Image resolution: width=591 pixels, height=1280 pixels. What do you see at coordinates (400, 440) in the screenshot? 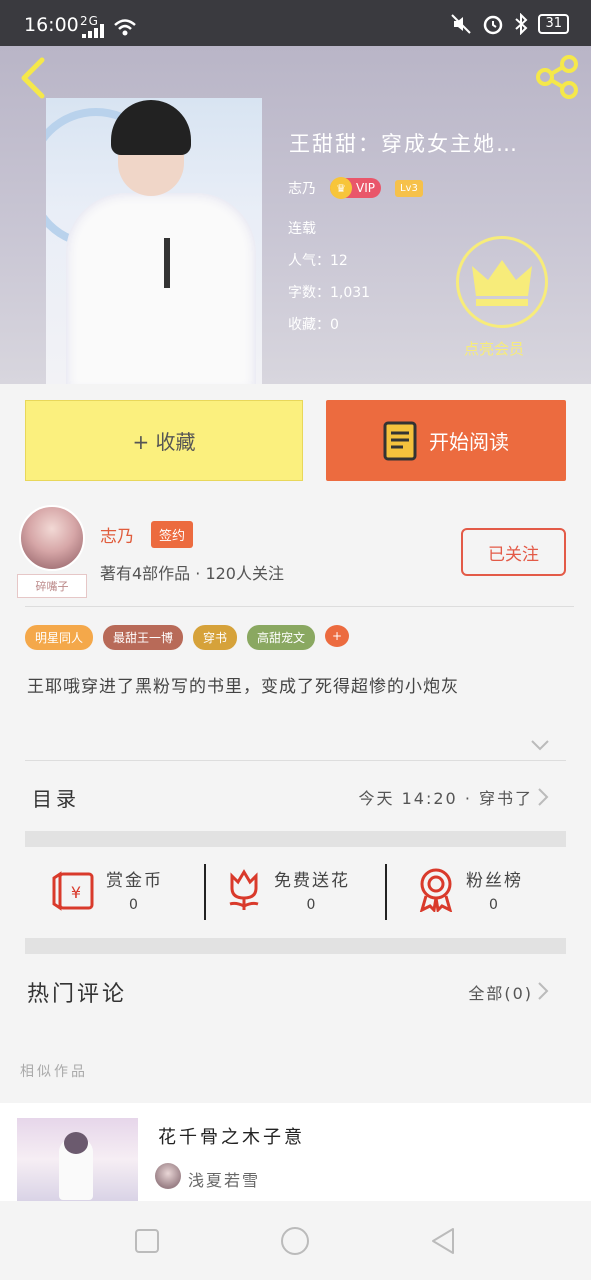
I see `book-icon` at bounding box center [400, 440].